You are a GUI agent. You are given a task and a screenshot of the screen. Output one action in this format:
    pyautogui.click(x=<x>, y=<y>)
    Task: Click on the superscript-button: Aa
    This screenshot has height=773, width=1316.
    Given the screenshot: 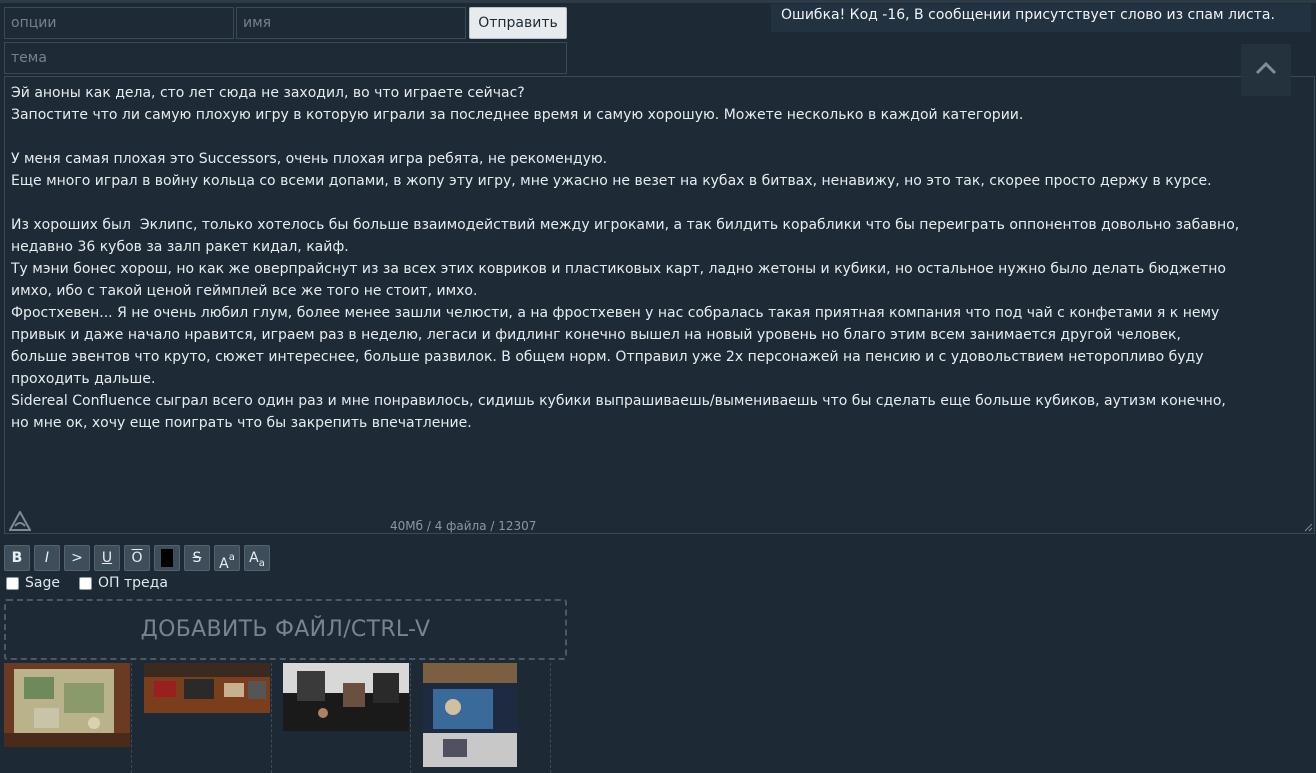 What is the action you would take?
    pyautogui.click(x=227, y=558)
    